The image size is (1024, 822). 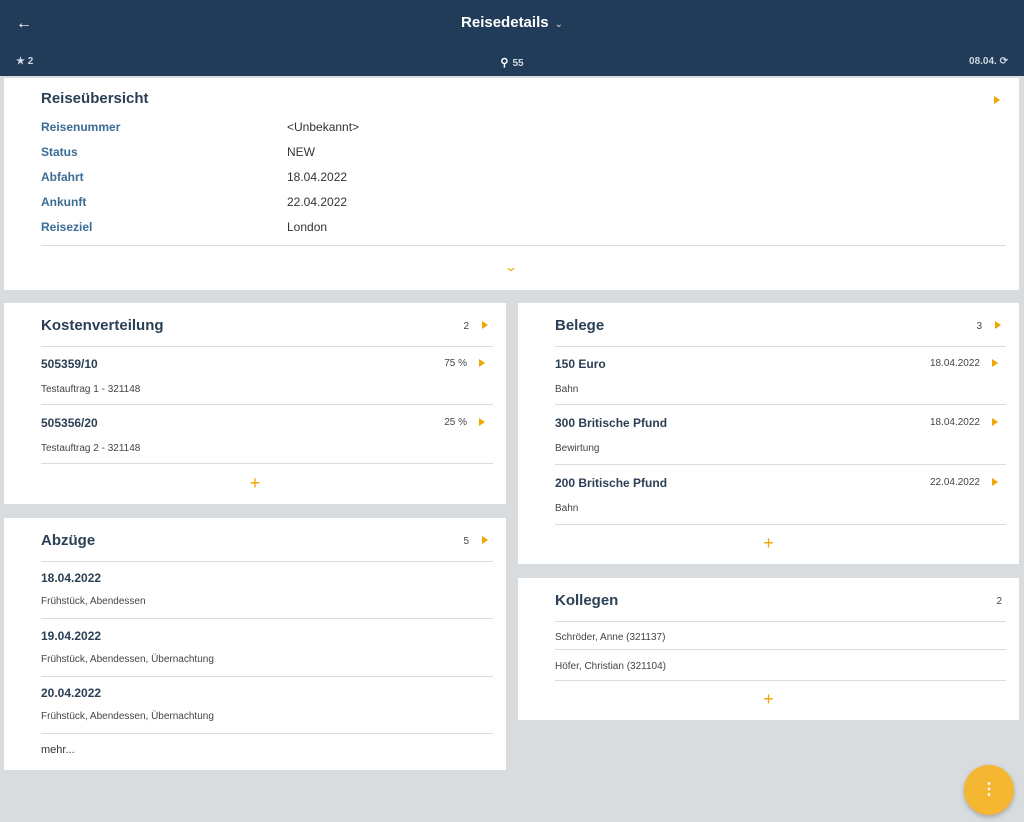 I want to click on marker-value: ⚲ 55, so click(x=512, y=62).